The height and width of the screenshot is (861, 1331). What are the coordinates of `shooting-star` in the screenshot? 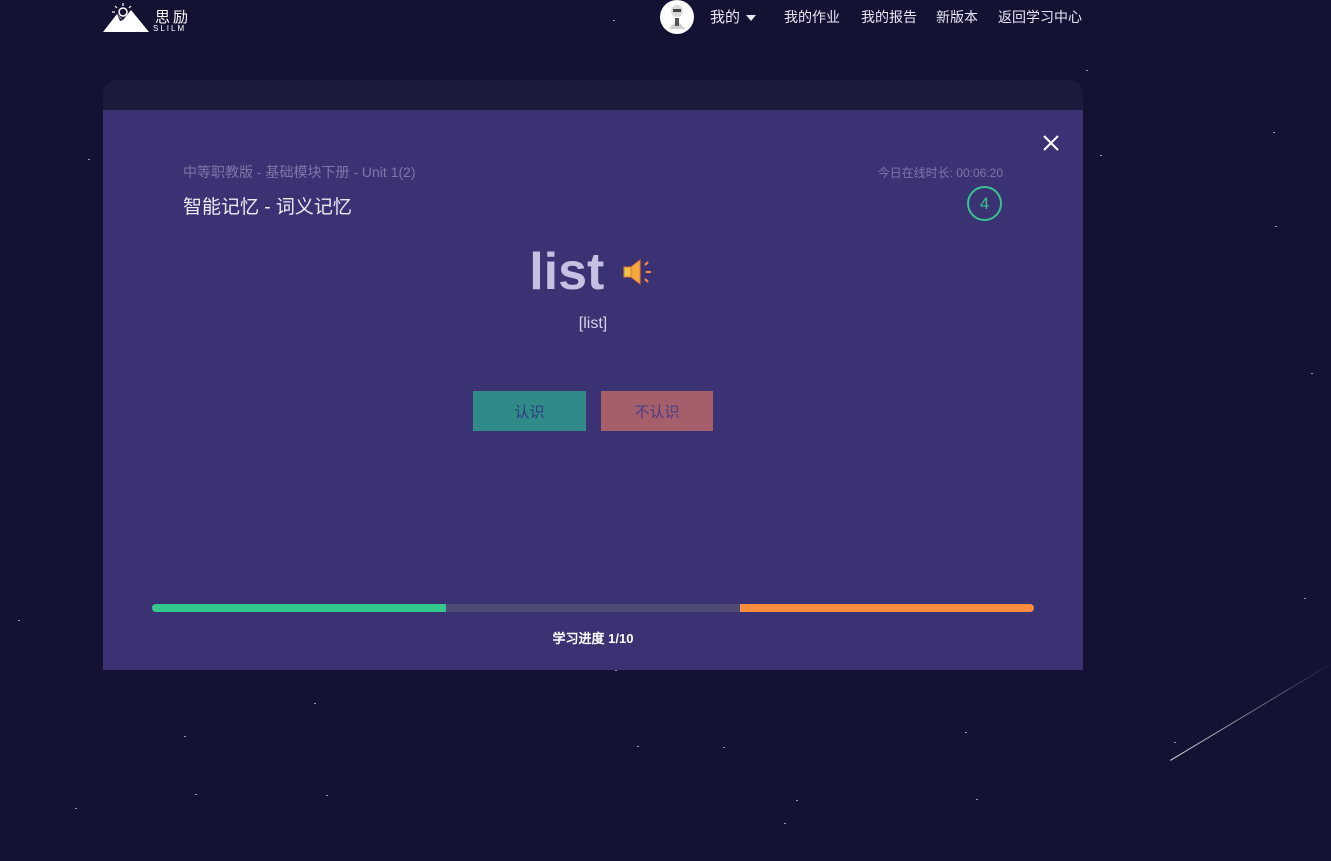 It's located at (1250, 711).